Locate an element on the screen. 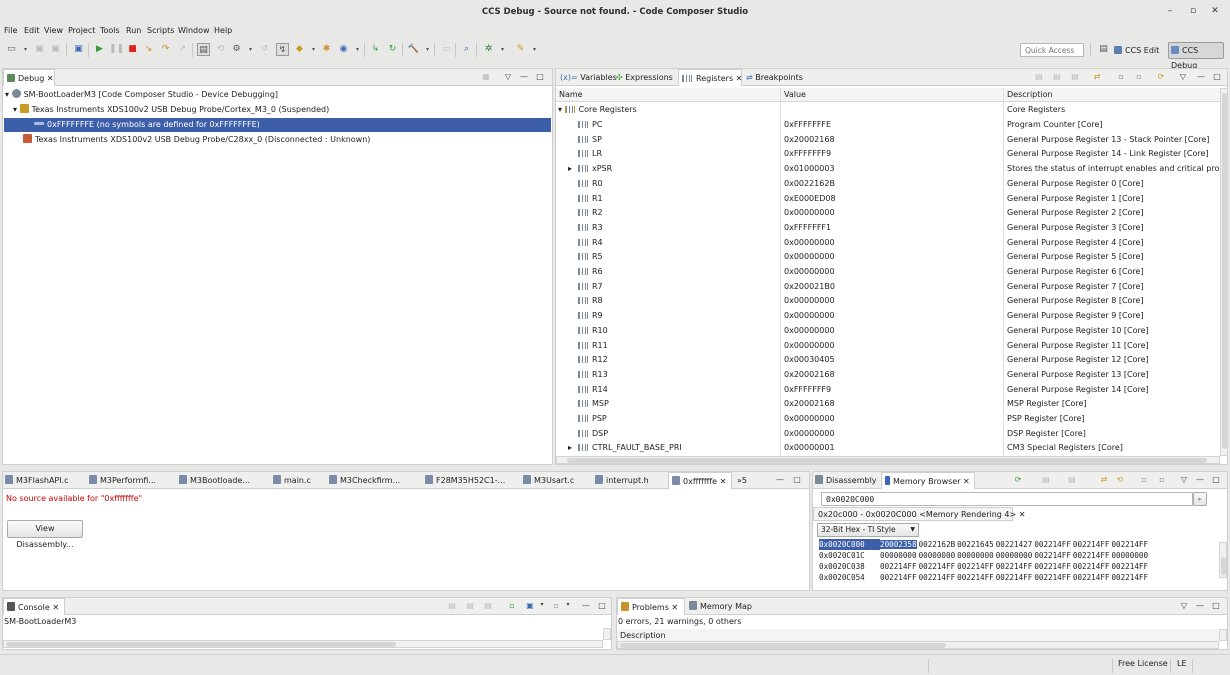 This screenshot has height=675, width=1230. tab-variables: (x)= Variables is located at coordinates (587, 77).